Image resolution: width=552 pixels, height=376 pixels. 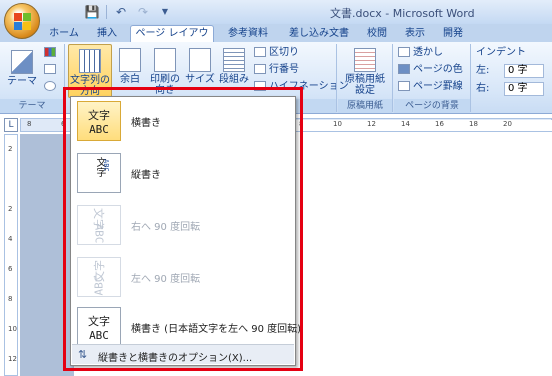 What do you see at coordinates (11, 125) in the screenshot?
I see `tab-selector: L` at bounding box center [11, 125].